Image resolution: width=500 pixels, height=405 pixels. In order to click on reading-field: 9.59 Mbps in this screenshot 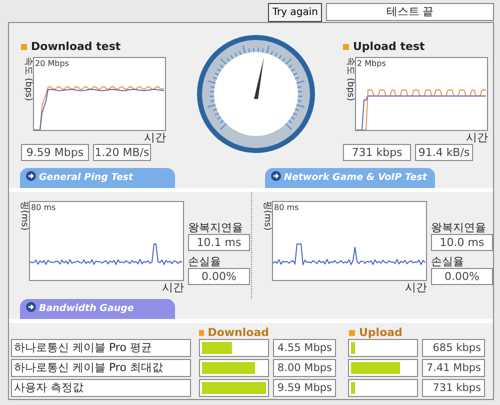, I will do `click(55, 153)`.